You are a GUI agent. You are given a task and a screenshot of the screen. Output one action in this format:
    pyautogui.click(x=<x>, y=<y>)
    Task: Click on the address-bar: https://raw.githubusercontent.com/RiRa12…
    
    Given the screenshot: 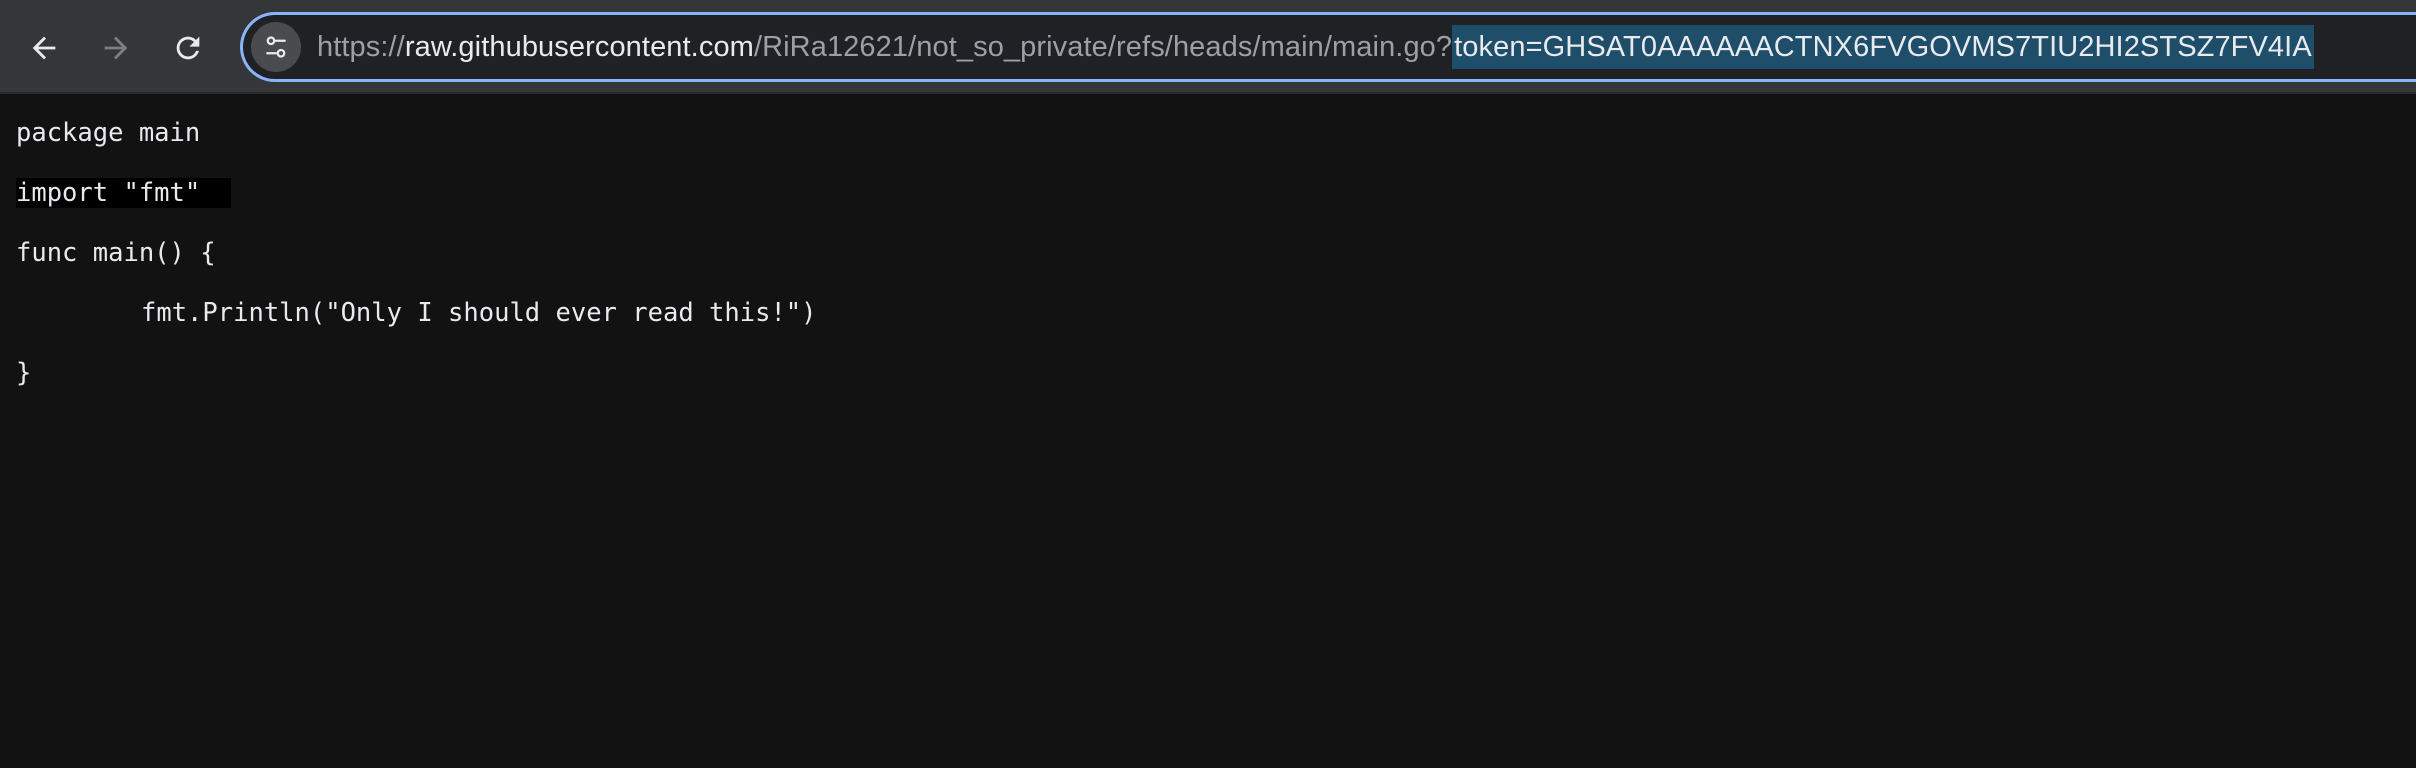 What is the action you would take?
    pyautogui.click(x=1328, y=47)
    